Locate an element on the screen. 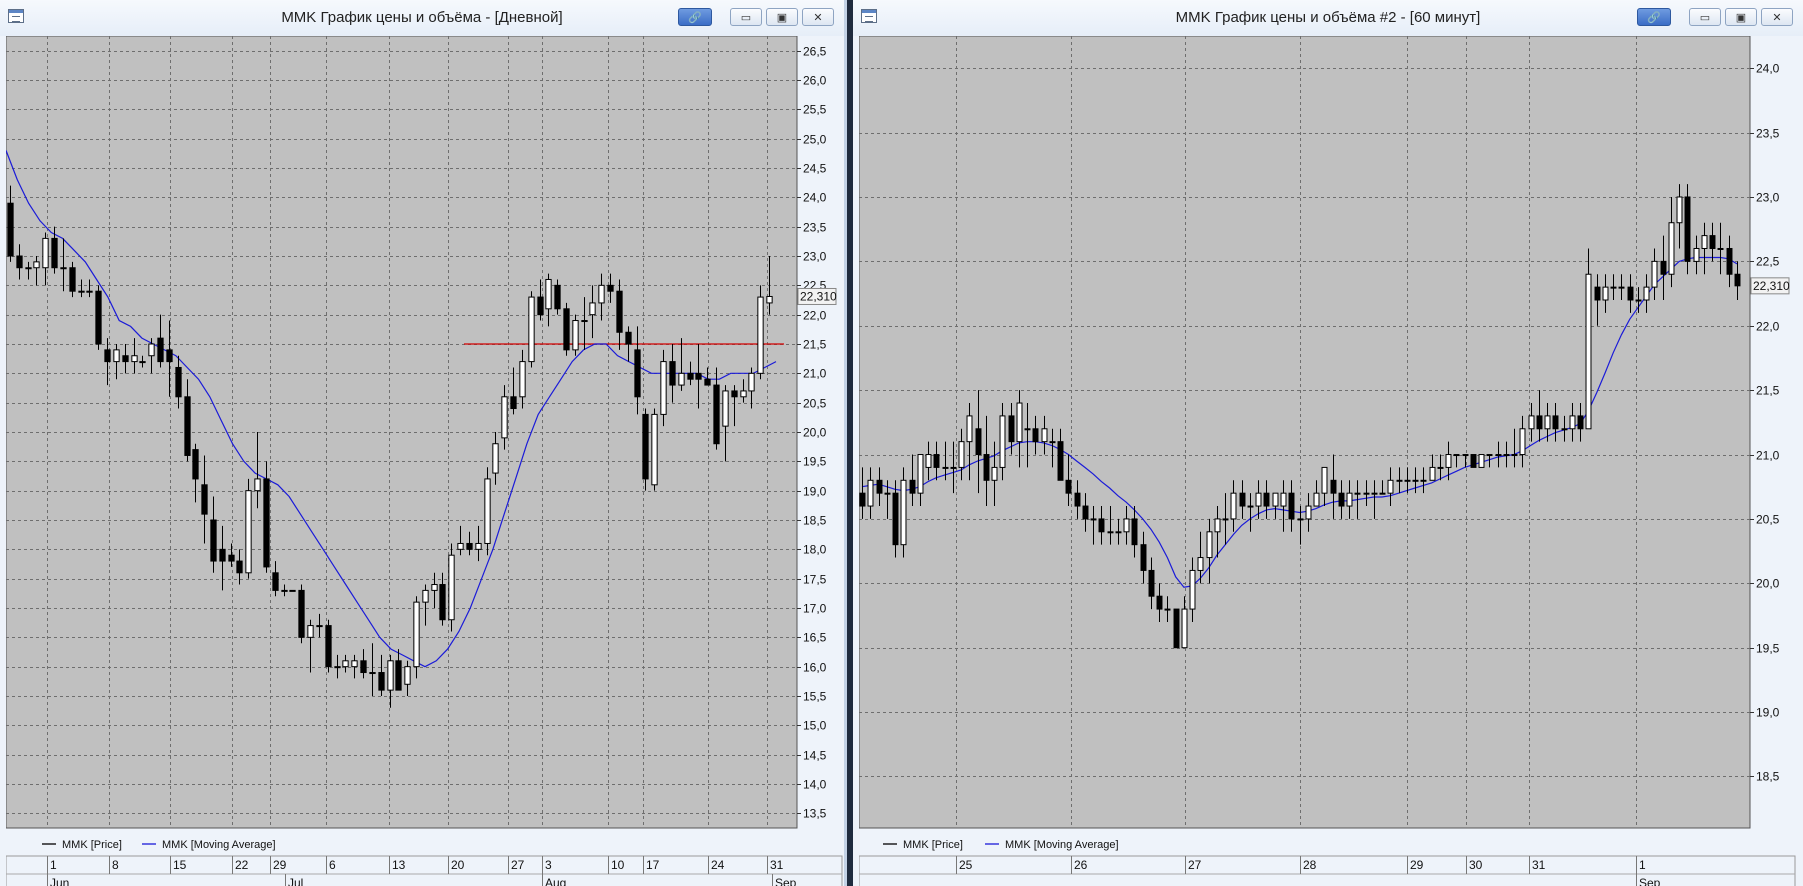  y-tick-label: 24,0 is located at coordinates (1768, 69).